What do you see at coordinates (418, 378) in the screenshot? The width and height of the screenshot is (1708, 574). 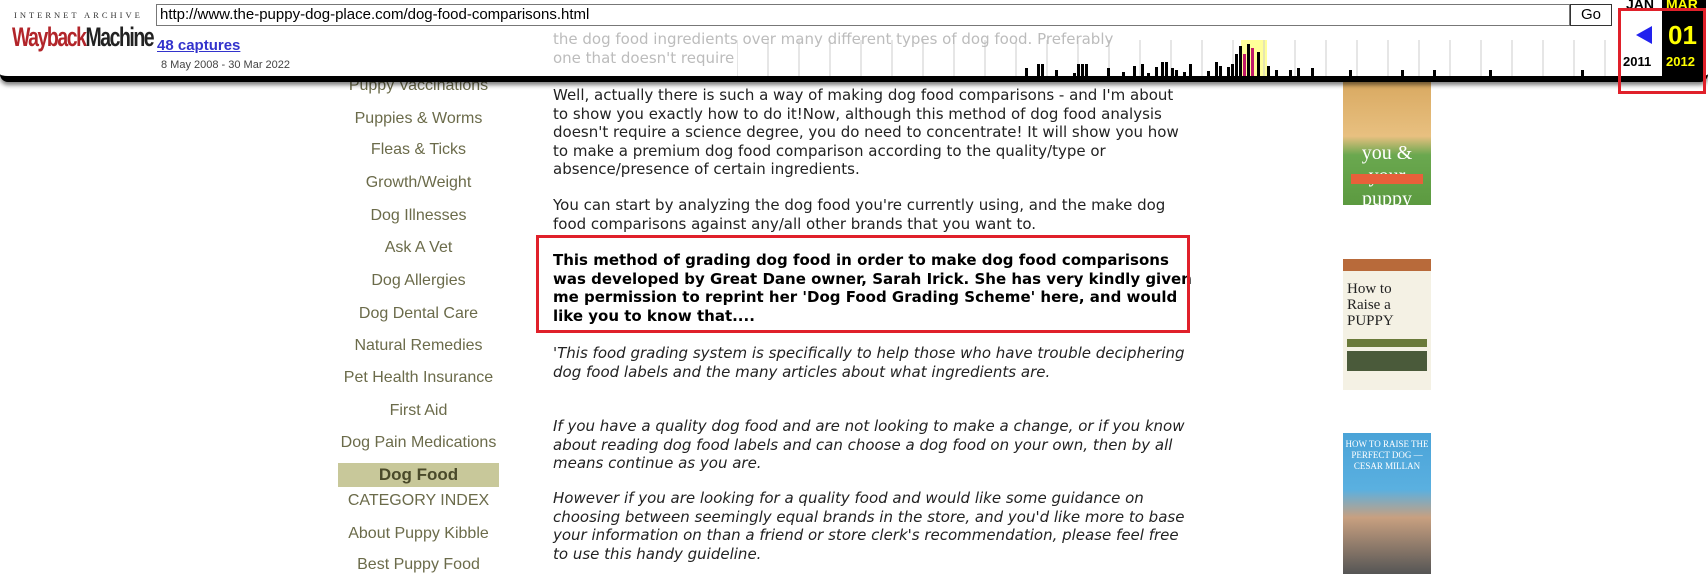 I see `sidebar-item: Pet Health Insurance` at bounding box center [418, 378].